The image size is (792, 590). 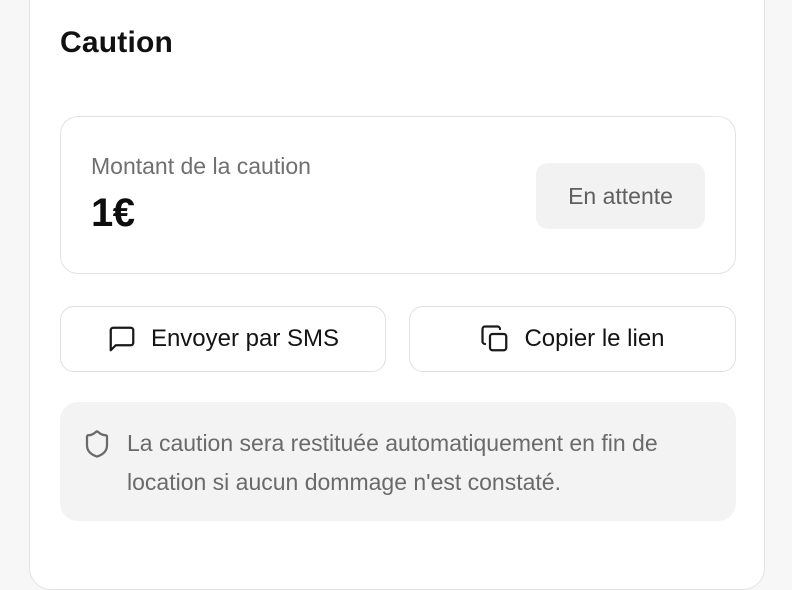 What do you see at coordinates (495, 339) in the screenshot?
I see `copy-icon` at bounding box center [495, 339].